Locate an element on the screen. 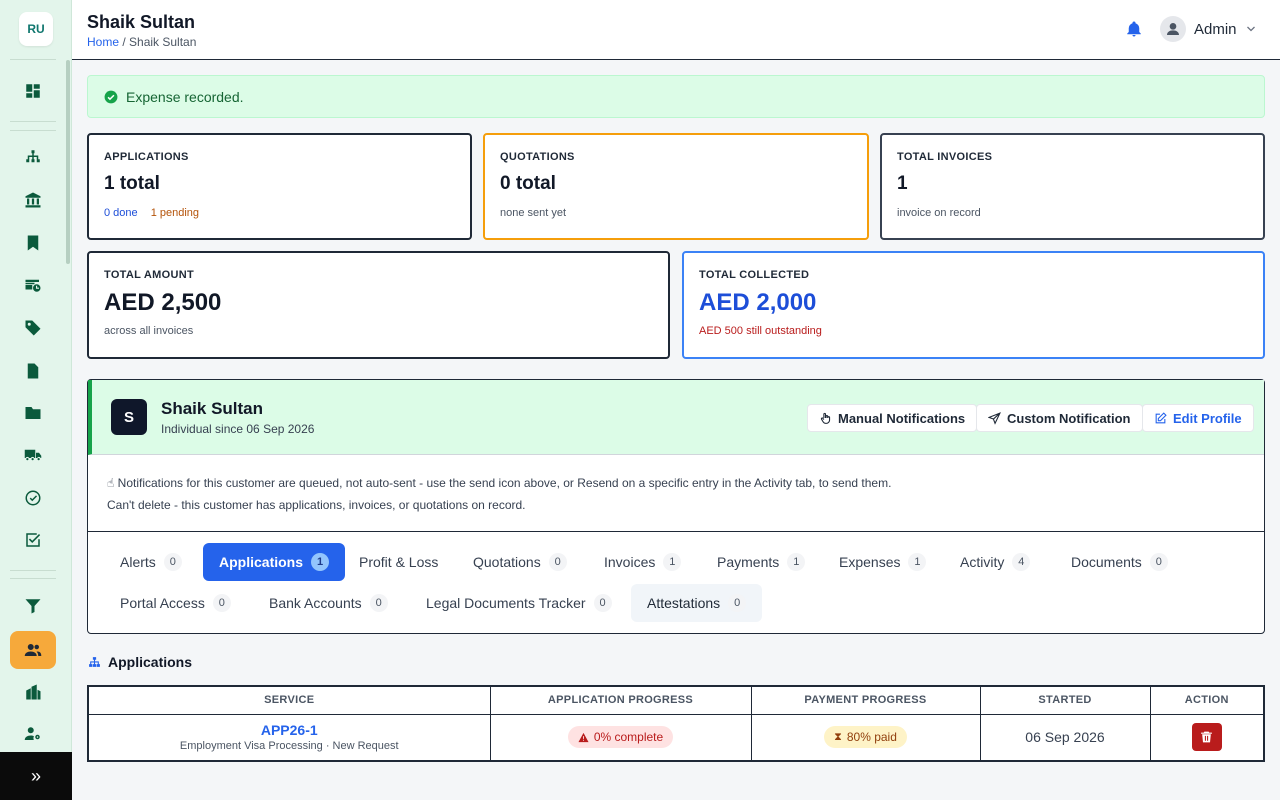  tab-quotations: Quotations 0 is located at coordinates (520, 562).